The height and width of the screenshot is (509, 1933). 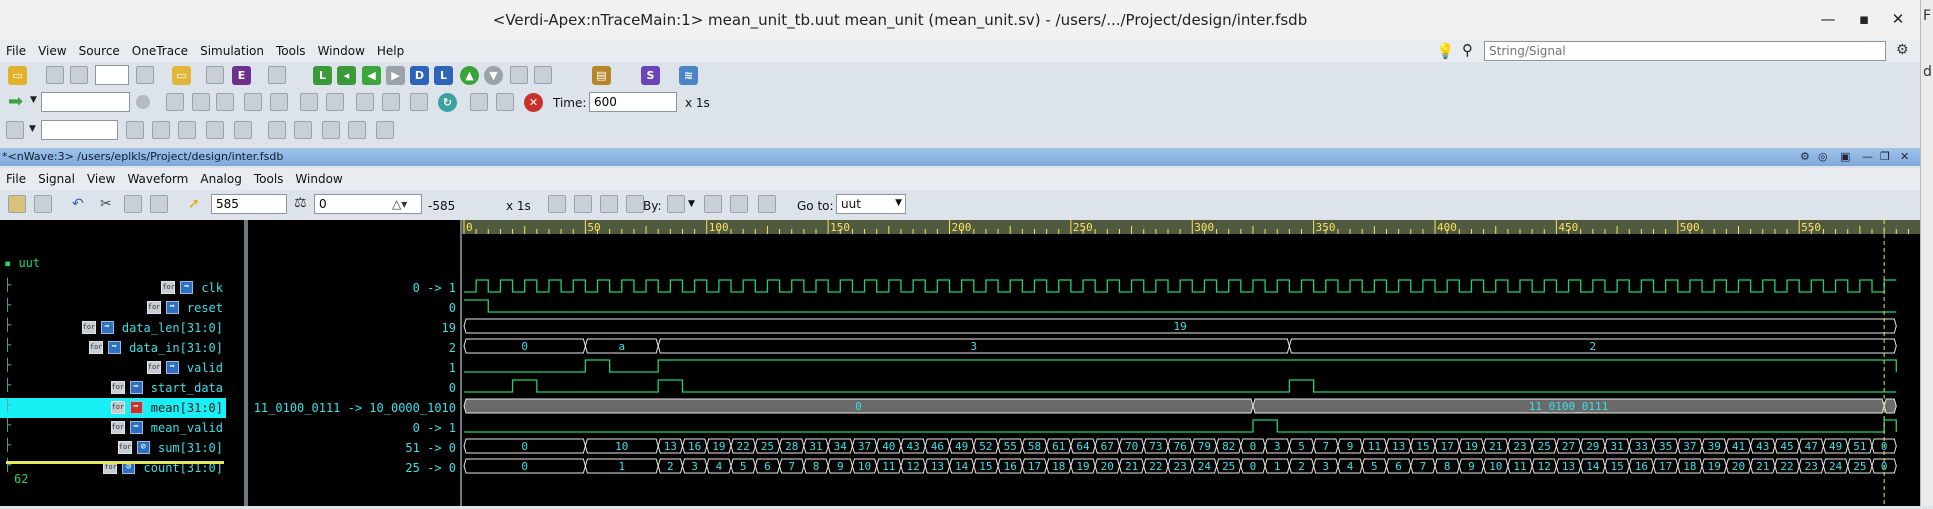 What do you see at coordinates (739, 204) in the screenshot?
I see `next-edge-icon` at bounding box center [739, 204].